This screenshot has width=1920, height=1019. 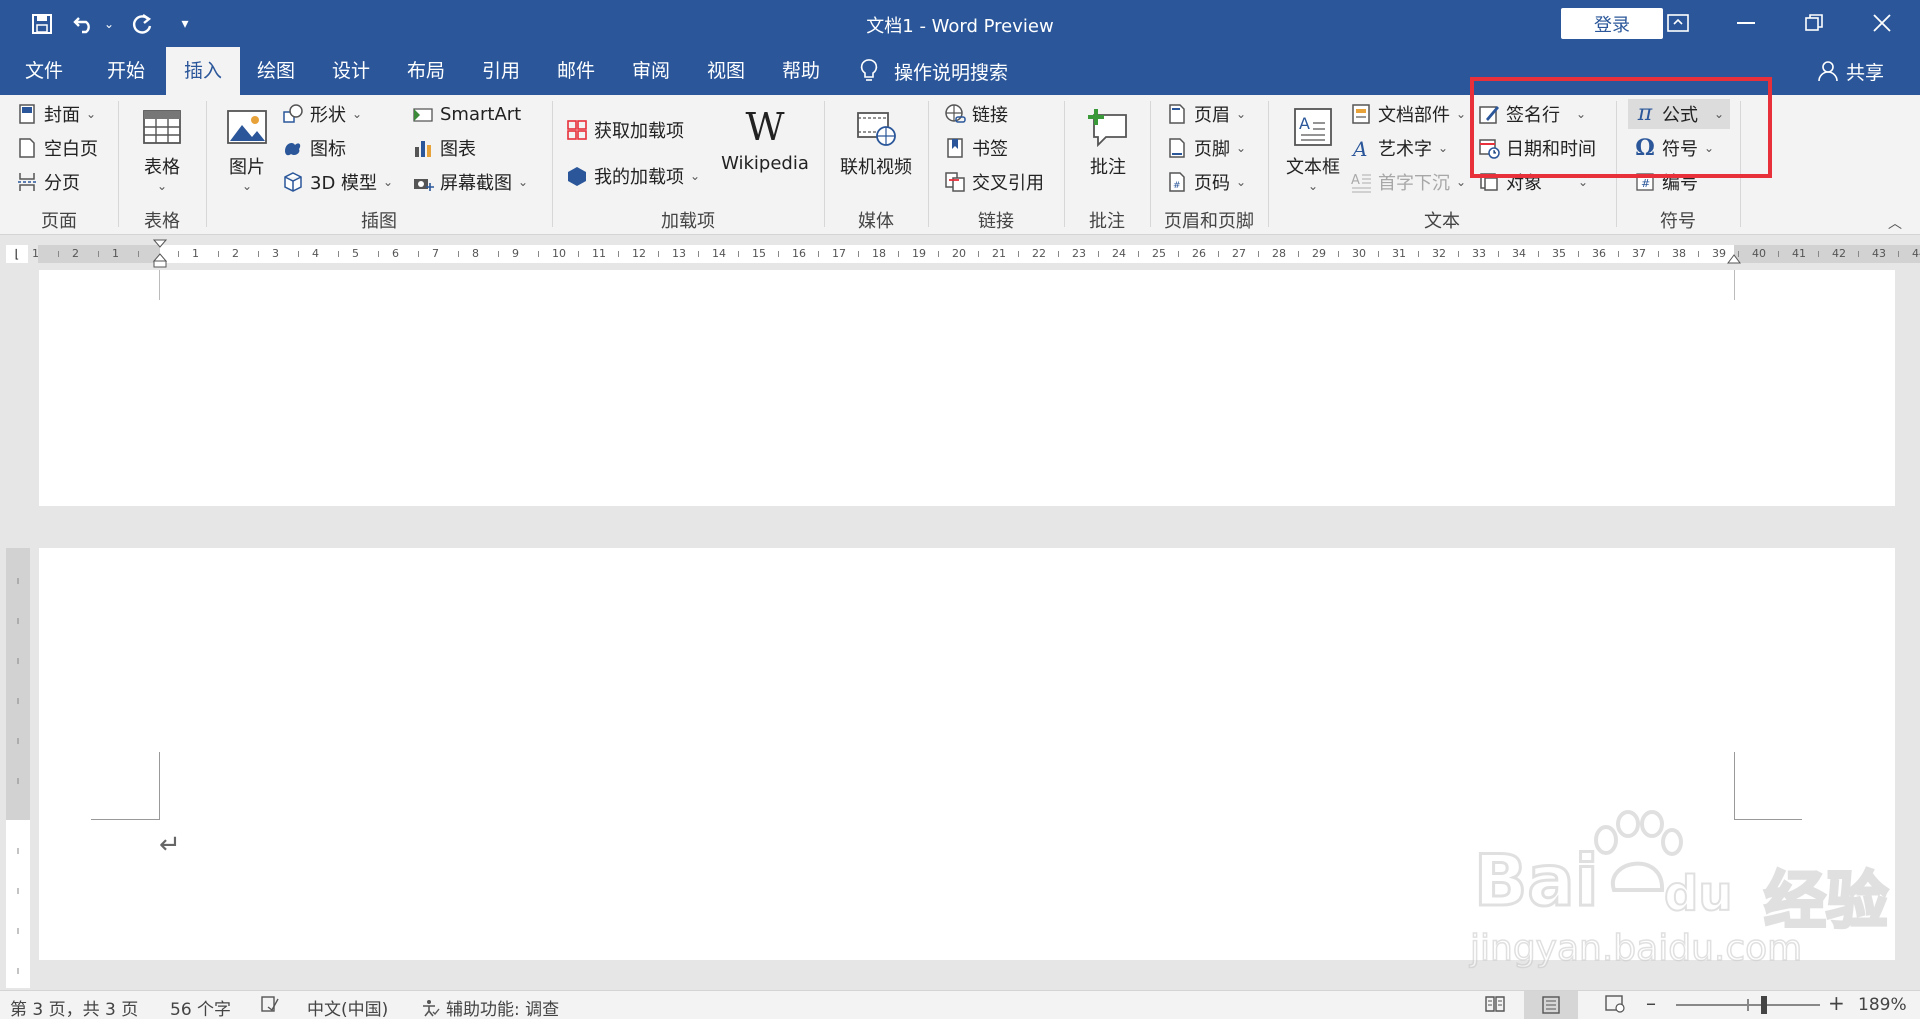 I want to click on zoom-in-button: +, so click(x=1836, y=1003).